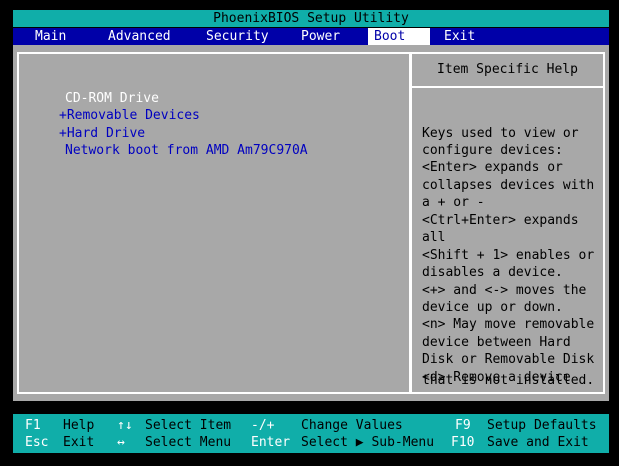 This screenshot has width=619, height=466. What do you see at coordinates (50, 36) in the screenshot?
I see `tab-main: Main` at bounding box center [50, 36].